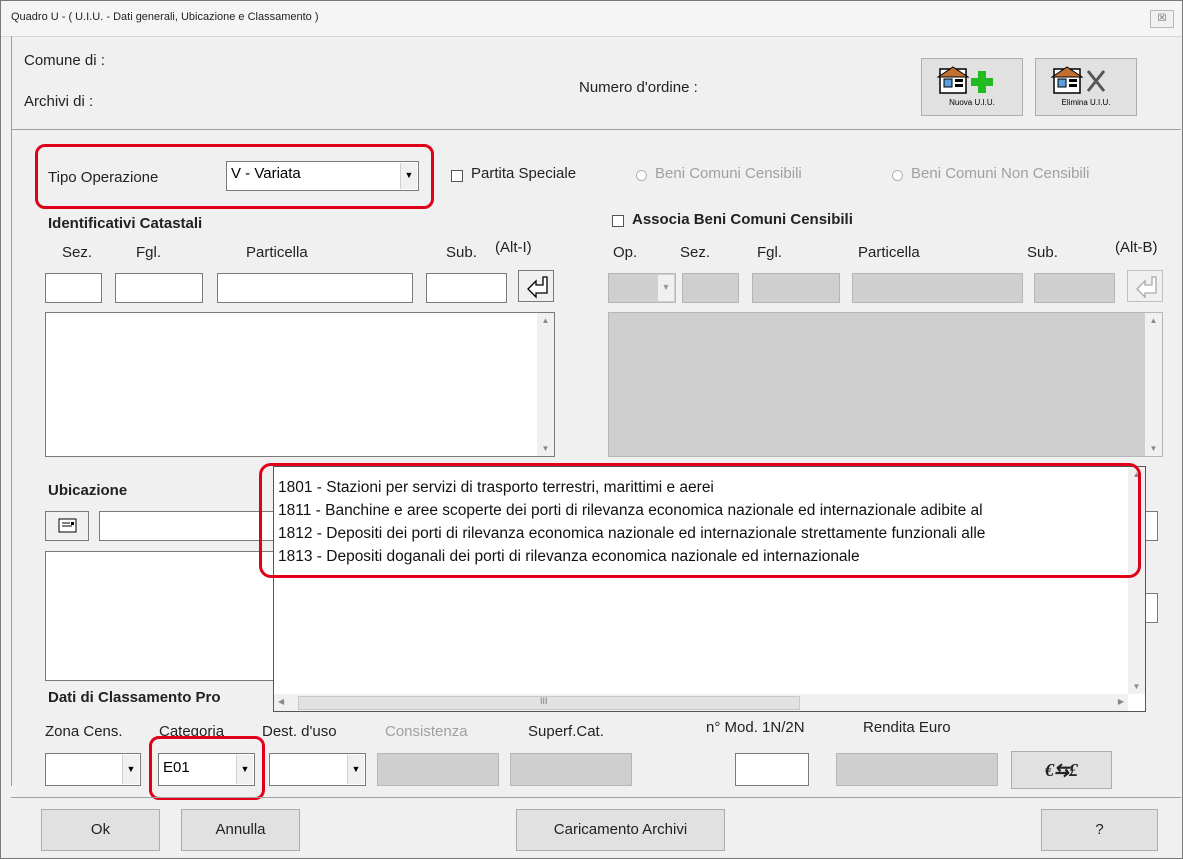 The image size is (1183, 859). I want to click on card-icon, so click(67, 525).